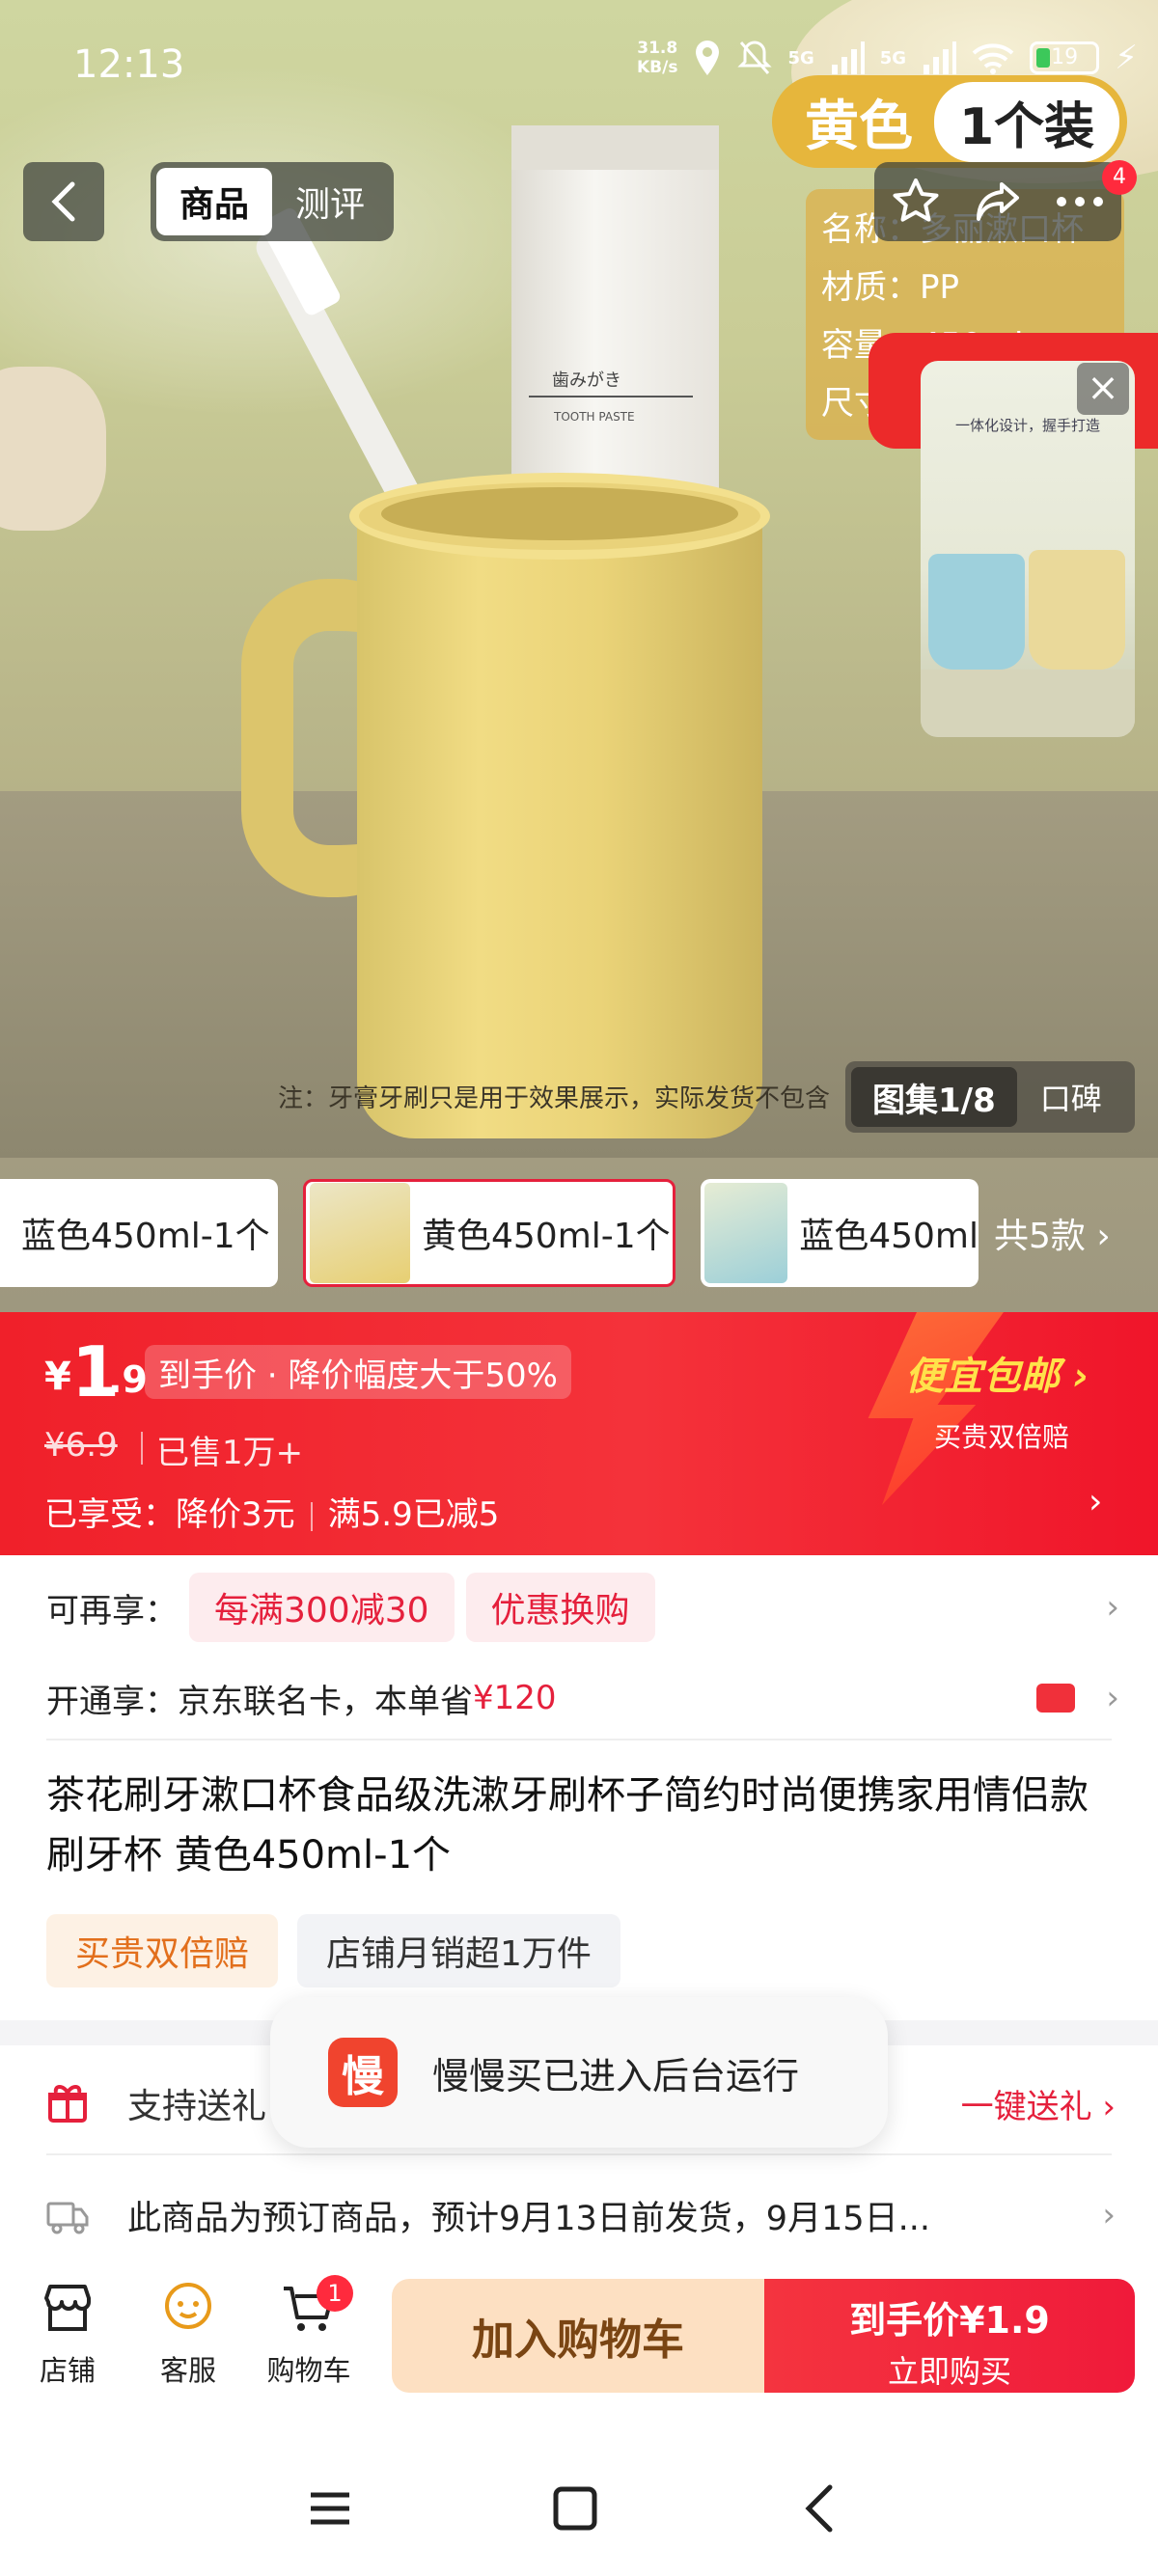 This screenshot has width=1158, height=2576. I want to click on store-label: 店铺, so click(67, 2371).